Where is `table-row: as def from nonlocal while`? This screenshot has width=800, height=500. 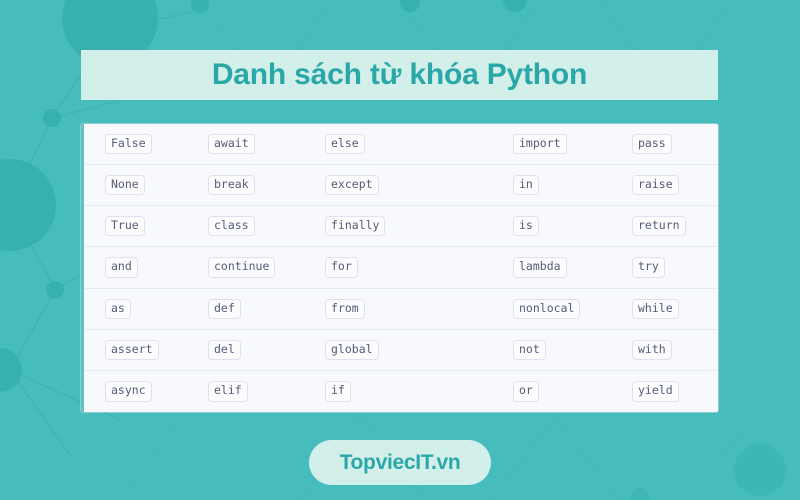 table-row: as def from nonlocal while is located at coordinates (401, 309).